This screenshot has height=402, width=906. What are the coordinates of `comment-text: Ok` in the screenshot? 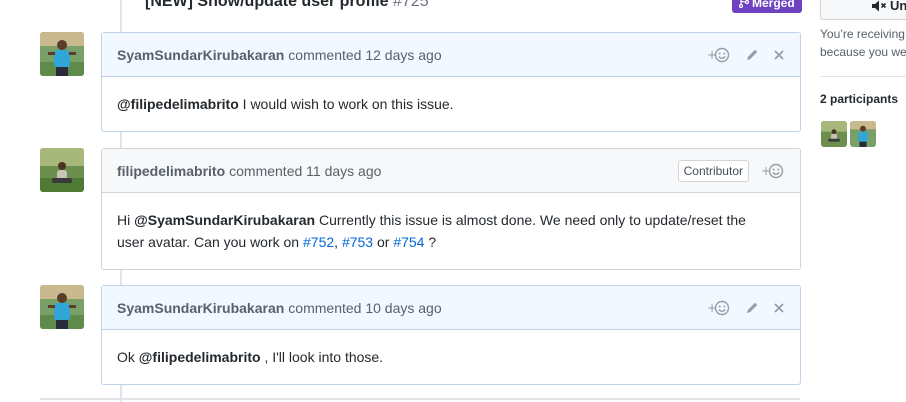 It's located at (128, 357).